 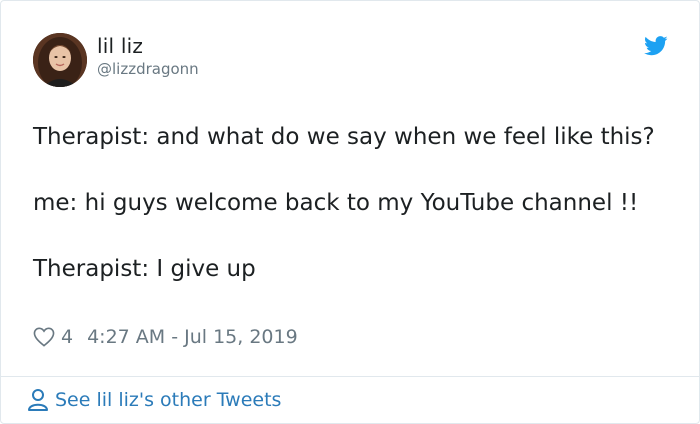 I want to click on twitter-bird-icon, so click(x=656, y=46).